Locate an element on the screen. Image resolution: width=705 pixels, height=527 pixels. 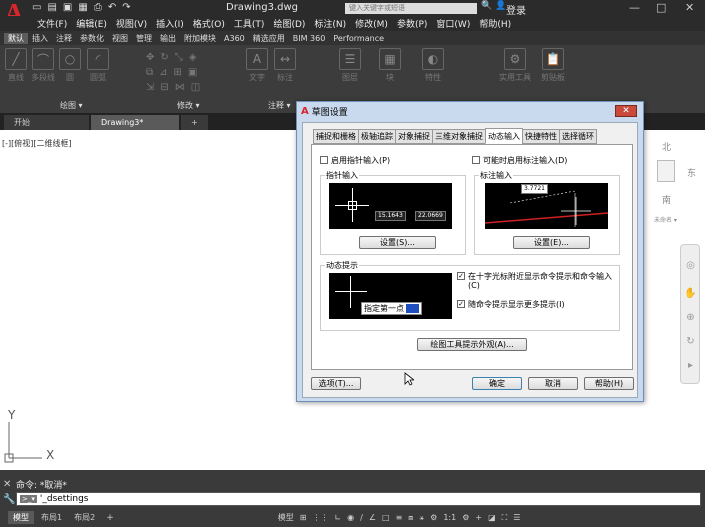
maximize-button: □ is located at coordinates (661, 7).